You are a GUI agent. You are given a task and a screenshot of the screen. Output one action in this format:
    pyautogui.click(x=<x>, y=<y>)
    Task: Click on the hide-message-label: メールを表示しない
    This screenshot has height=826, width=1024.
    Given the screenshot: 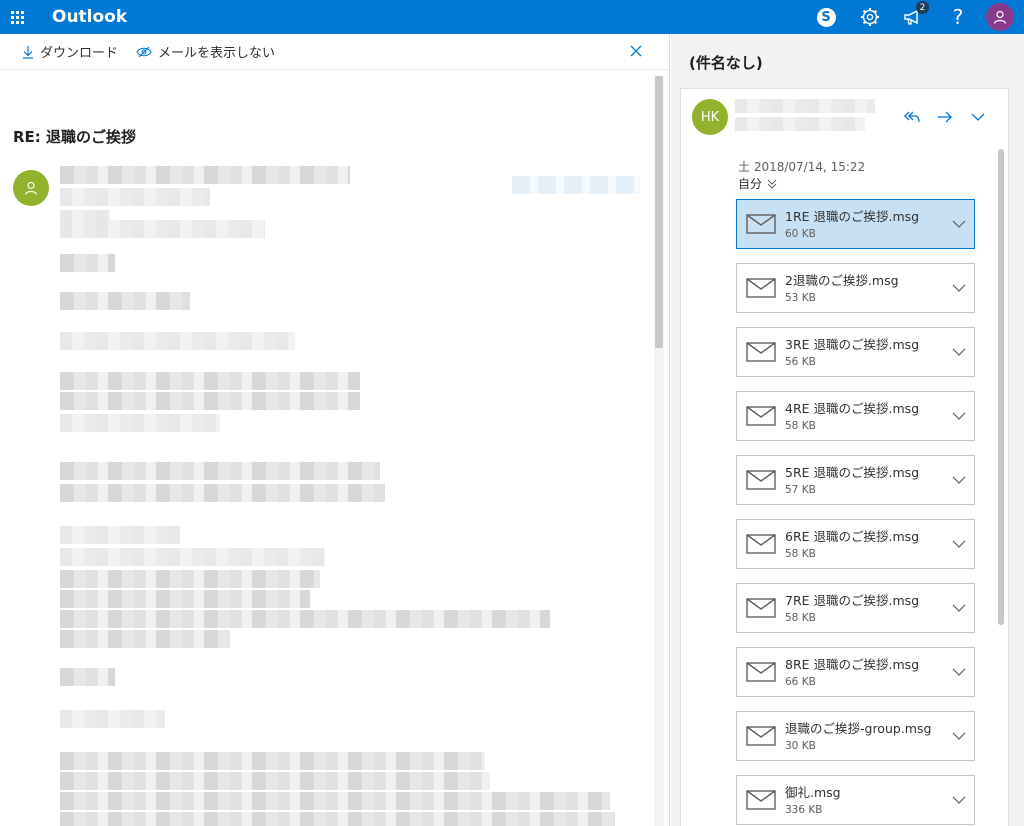 What is the action you would take?
    pyautogui.click(x=217, y=53)
    